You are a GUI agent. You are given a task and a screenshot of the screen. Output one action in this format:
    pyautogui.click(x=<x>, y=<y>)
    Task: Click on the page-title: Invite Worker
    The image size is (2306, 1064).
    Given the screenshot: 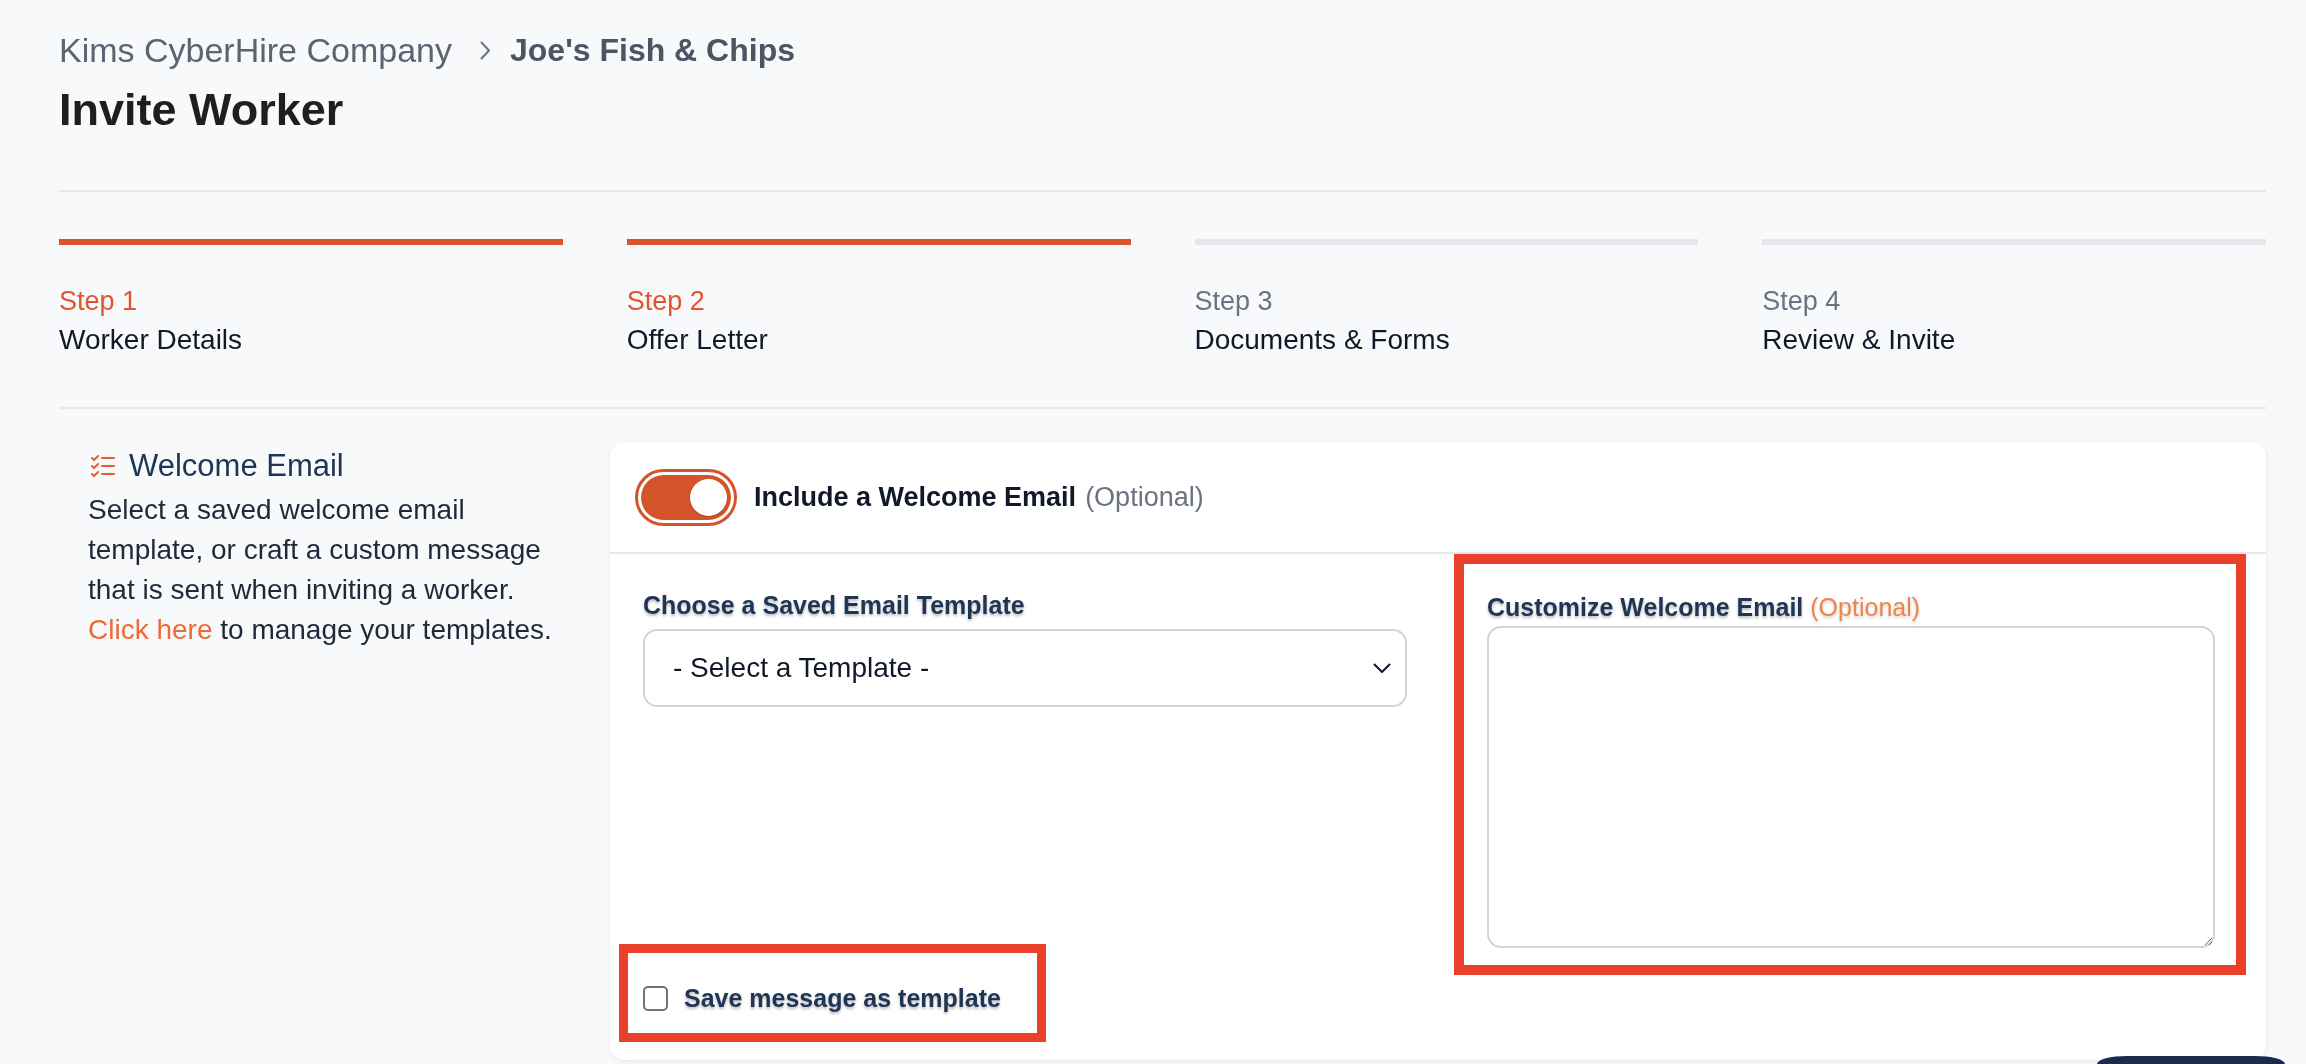 What is the action you would take?
    pyautogui.click(x=201, y=110)
    